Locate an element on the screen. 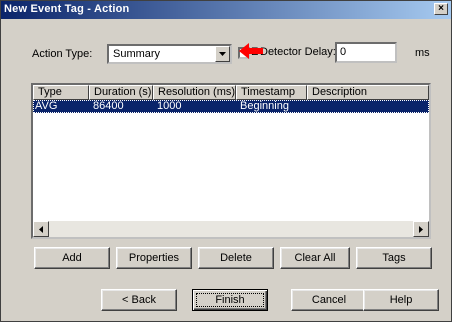 This screenshot has height=322, width=452. chevron-down-icon is located at coordinates (222, 54).